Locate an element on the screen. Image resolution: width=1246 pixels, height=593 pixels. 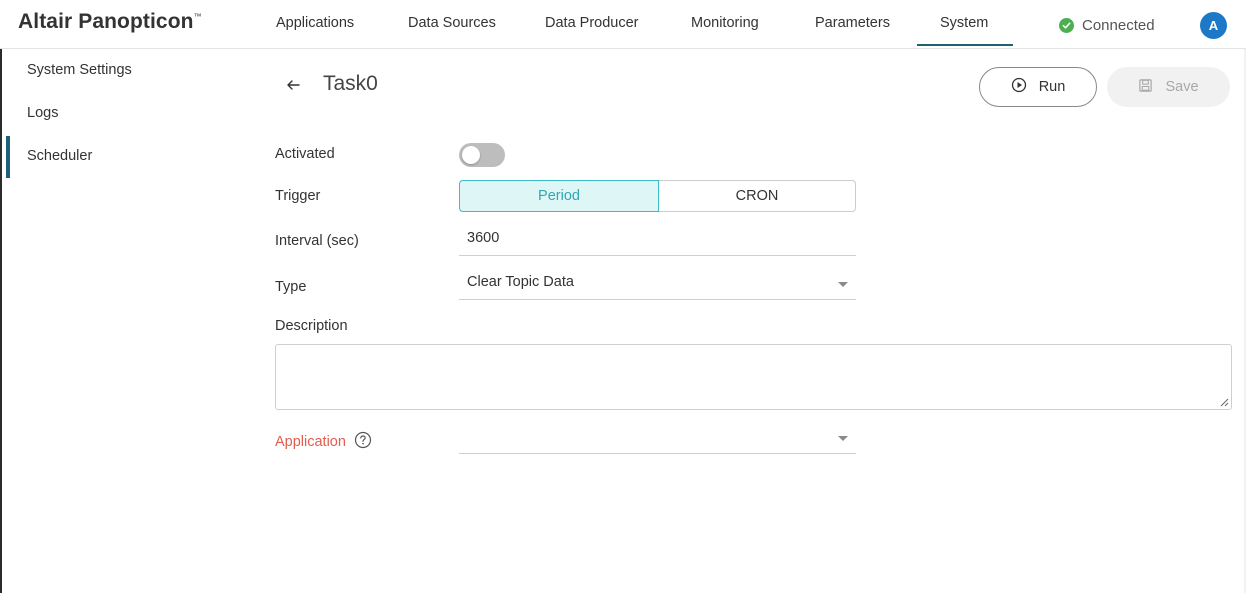
run-button-label: Run is located at coordinates (1052, 87).